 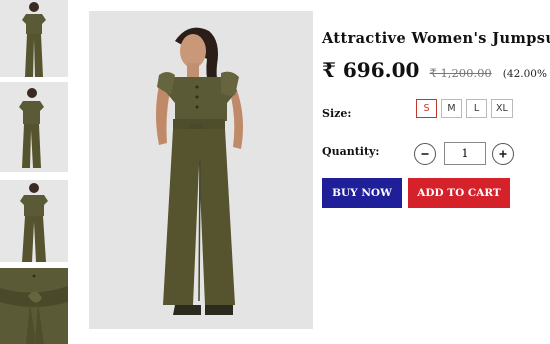 I want to click on size-option-m: M, so click(x=451, y=108).